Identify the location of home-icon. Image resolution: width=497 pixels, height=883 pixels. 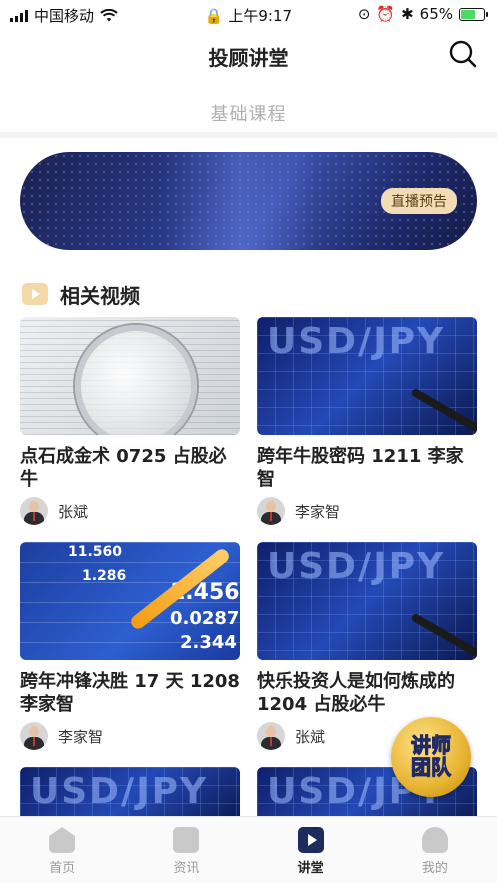
(62, 840).